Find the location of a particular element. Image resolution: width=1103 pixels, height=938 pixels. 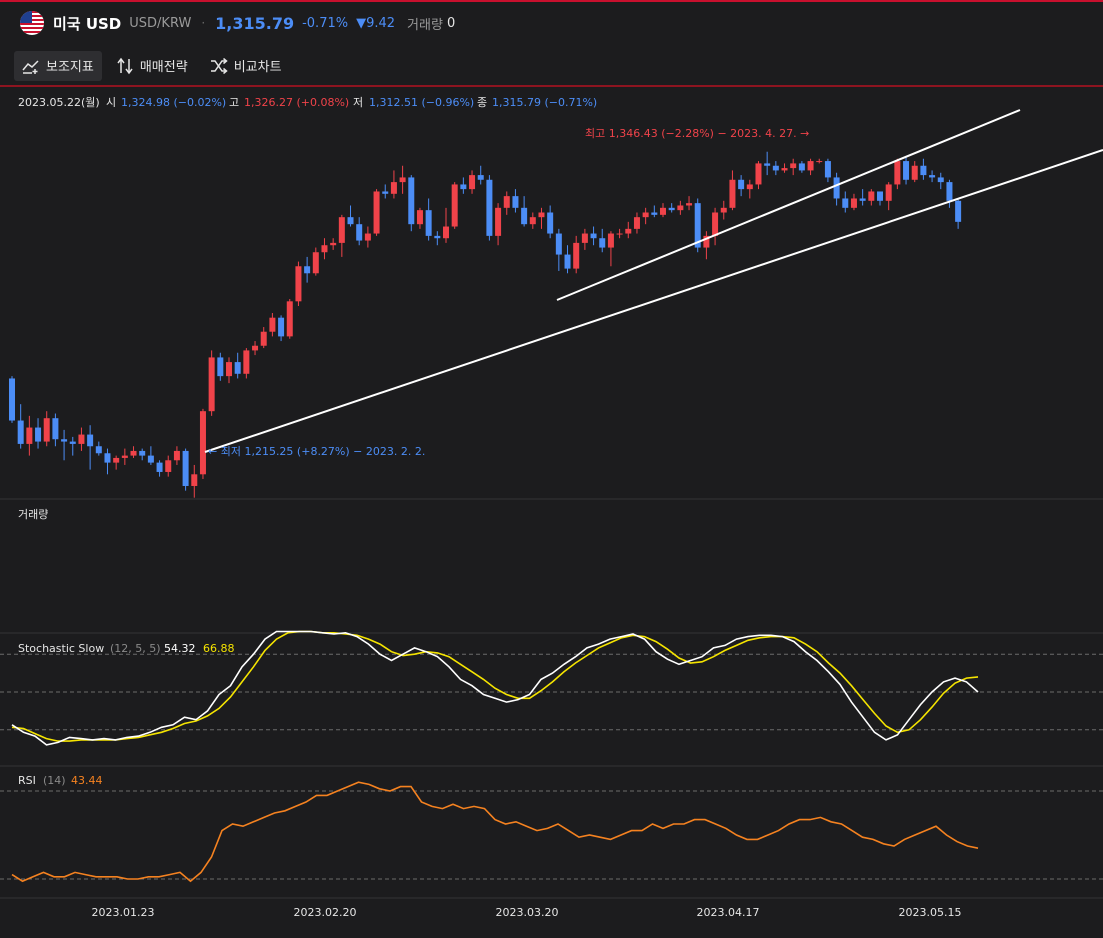

strategy-button: 매매전략 is located at coordinates (152, 66).